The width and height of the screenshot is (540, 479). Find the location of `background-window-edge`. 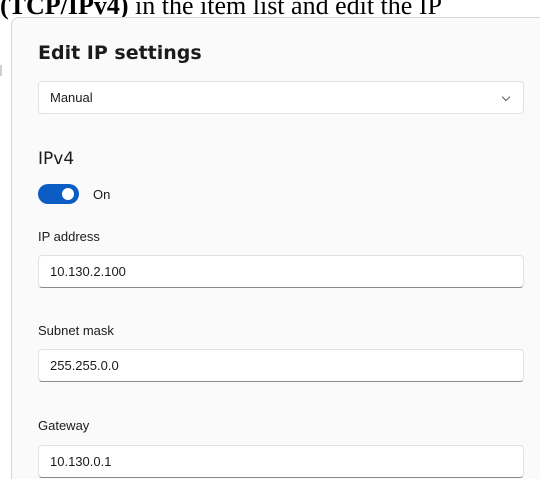

background-window-edge is located at coordinates (1, 70).